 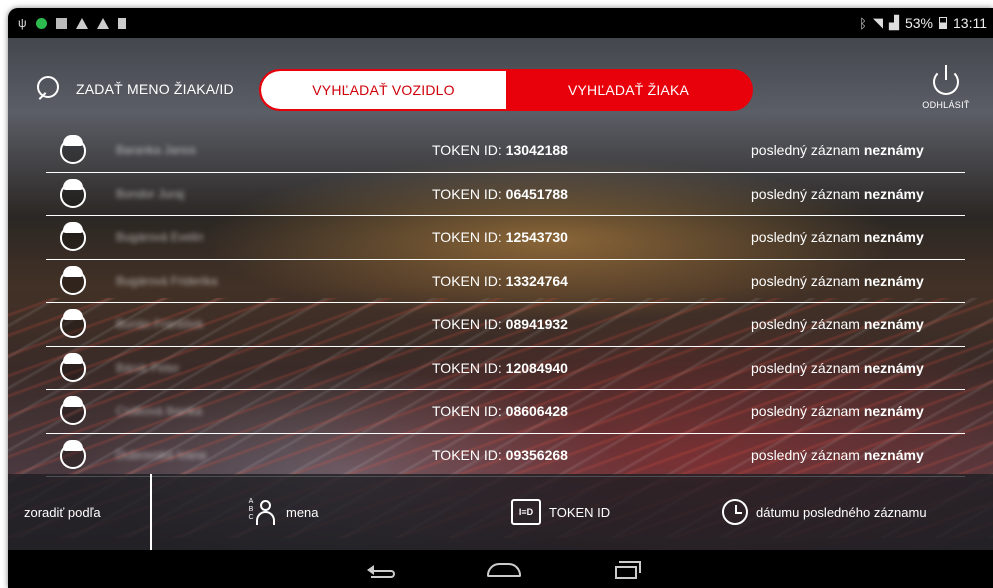 What do you see at coordinates (628, 569) in the screenshot?
I see `recent-apps-icon` at bounding box center [628, 569].